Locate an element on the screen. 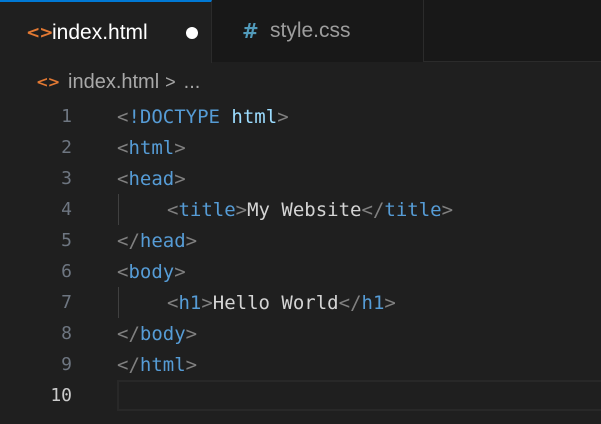 This screenshot has height=424, width=601. line-number: 2 is located at coordinates (66, 147).